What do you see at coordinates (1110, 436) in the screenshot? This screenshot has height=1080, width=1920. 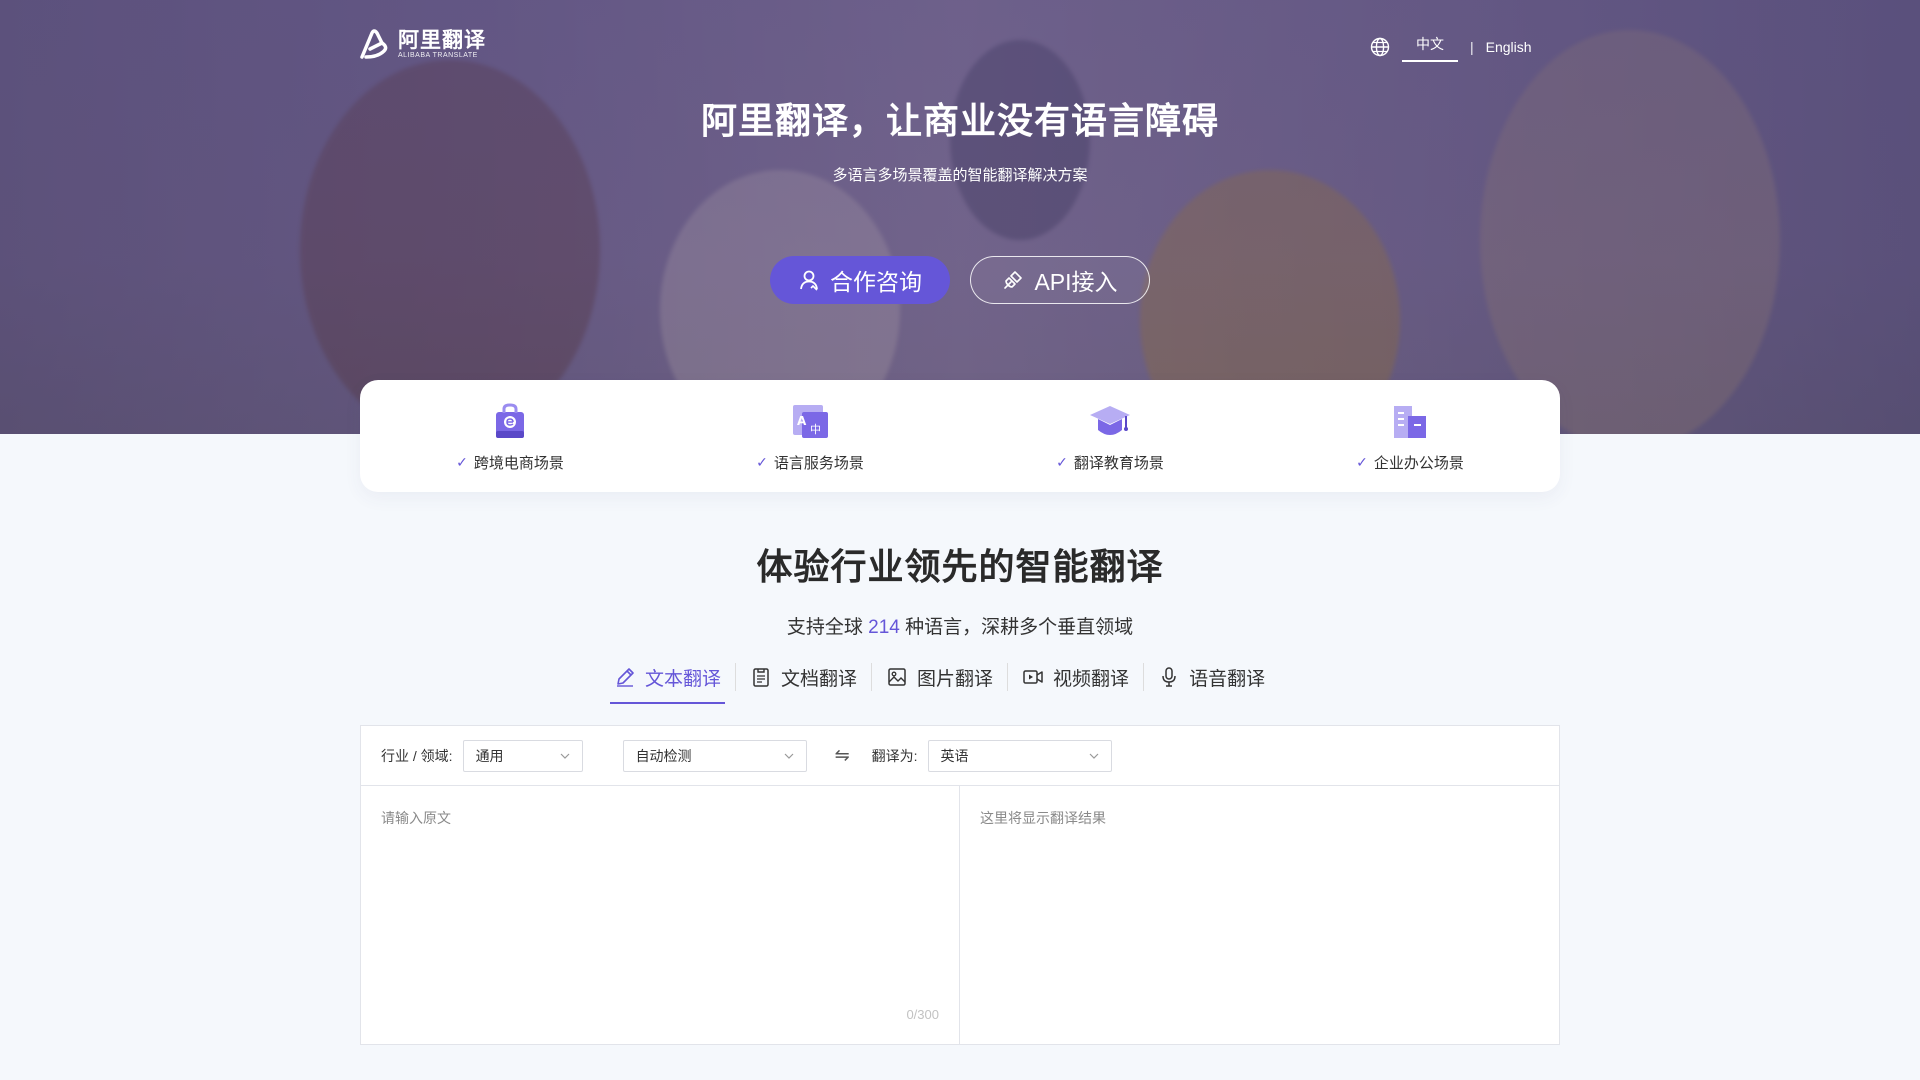 I see `scenario-education: ✓ 翻译教育场景` at bounding box center [1110, 436].